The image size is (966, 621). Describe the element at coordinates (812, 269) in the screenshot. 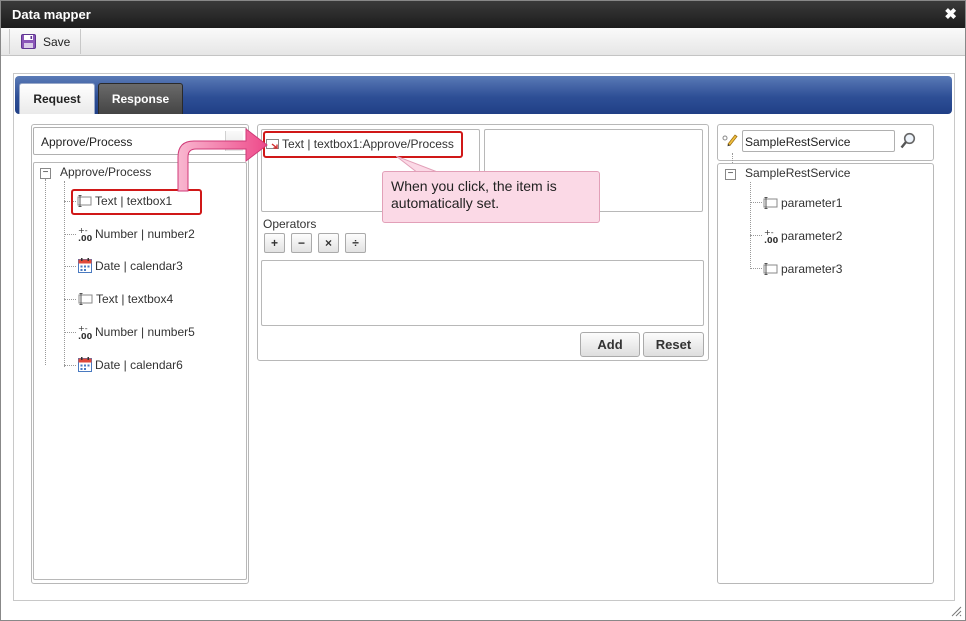

I see `tree-item-label: parameter3` at that location.